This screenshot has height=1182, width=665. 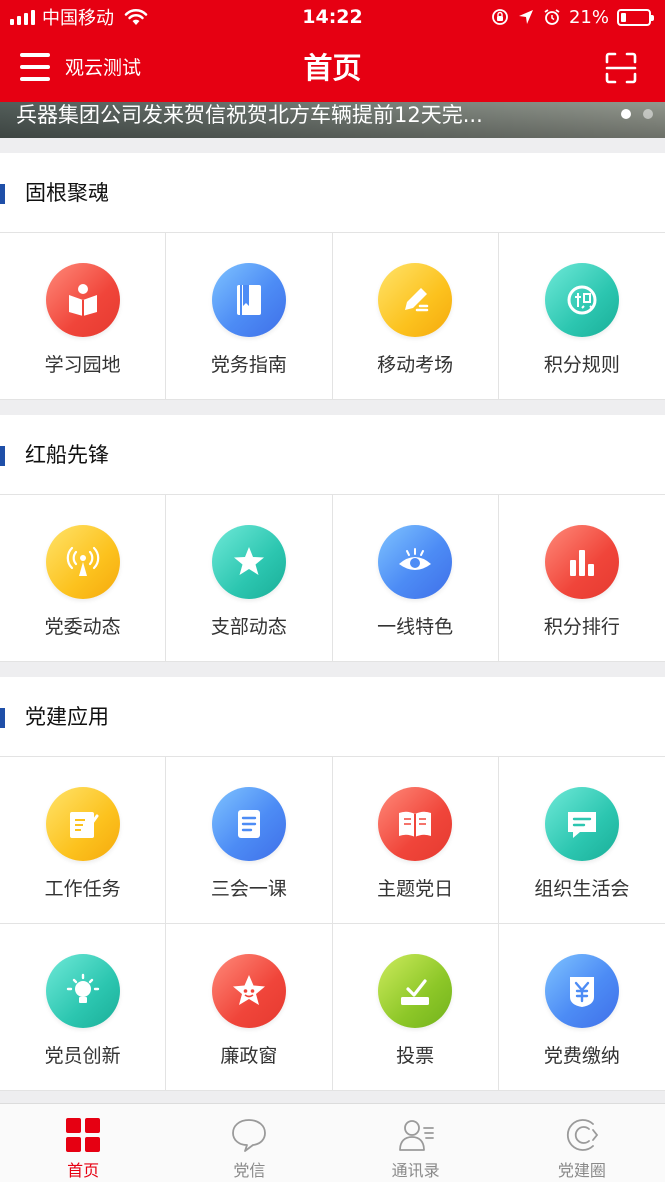 I want to click on scan-icon, so click(x=621, y=68).